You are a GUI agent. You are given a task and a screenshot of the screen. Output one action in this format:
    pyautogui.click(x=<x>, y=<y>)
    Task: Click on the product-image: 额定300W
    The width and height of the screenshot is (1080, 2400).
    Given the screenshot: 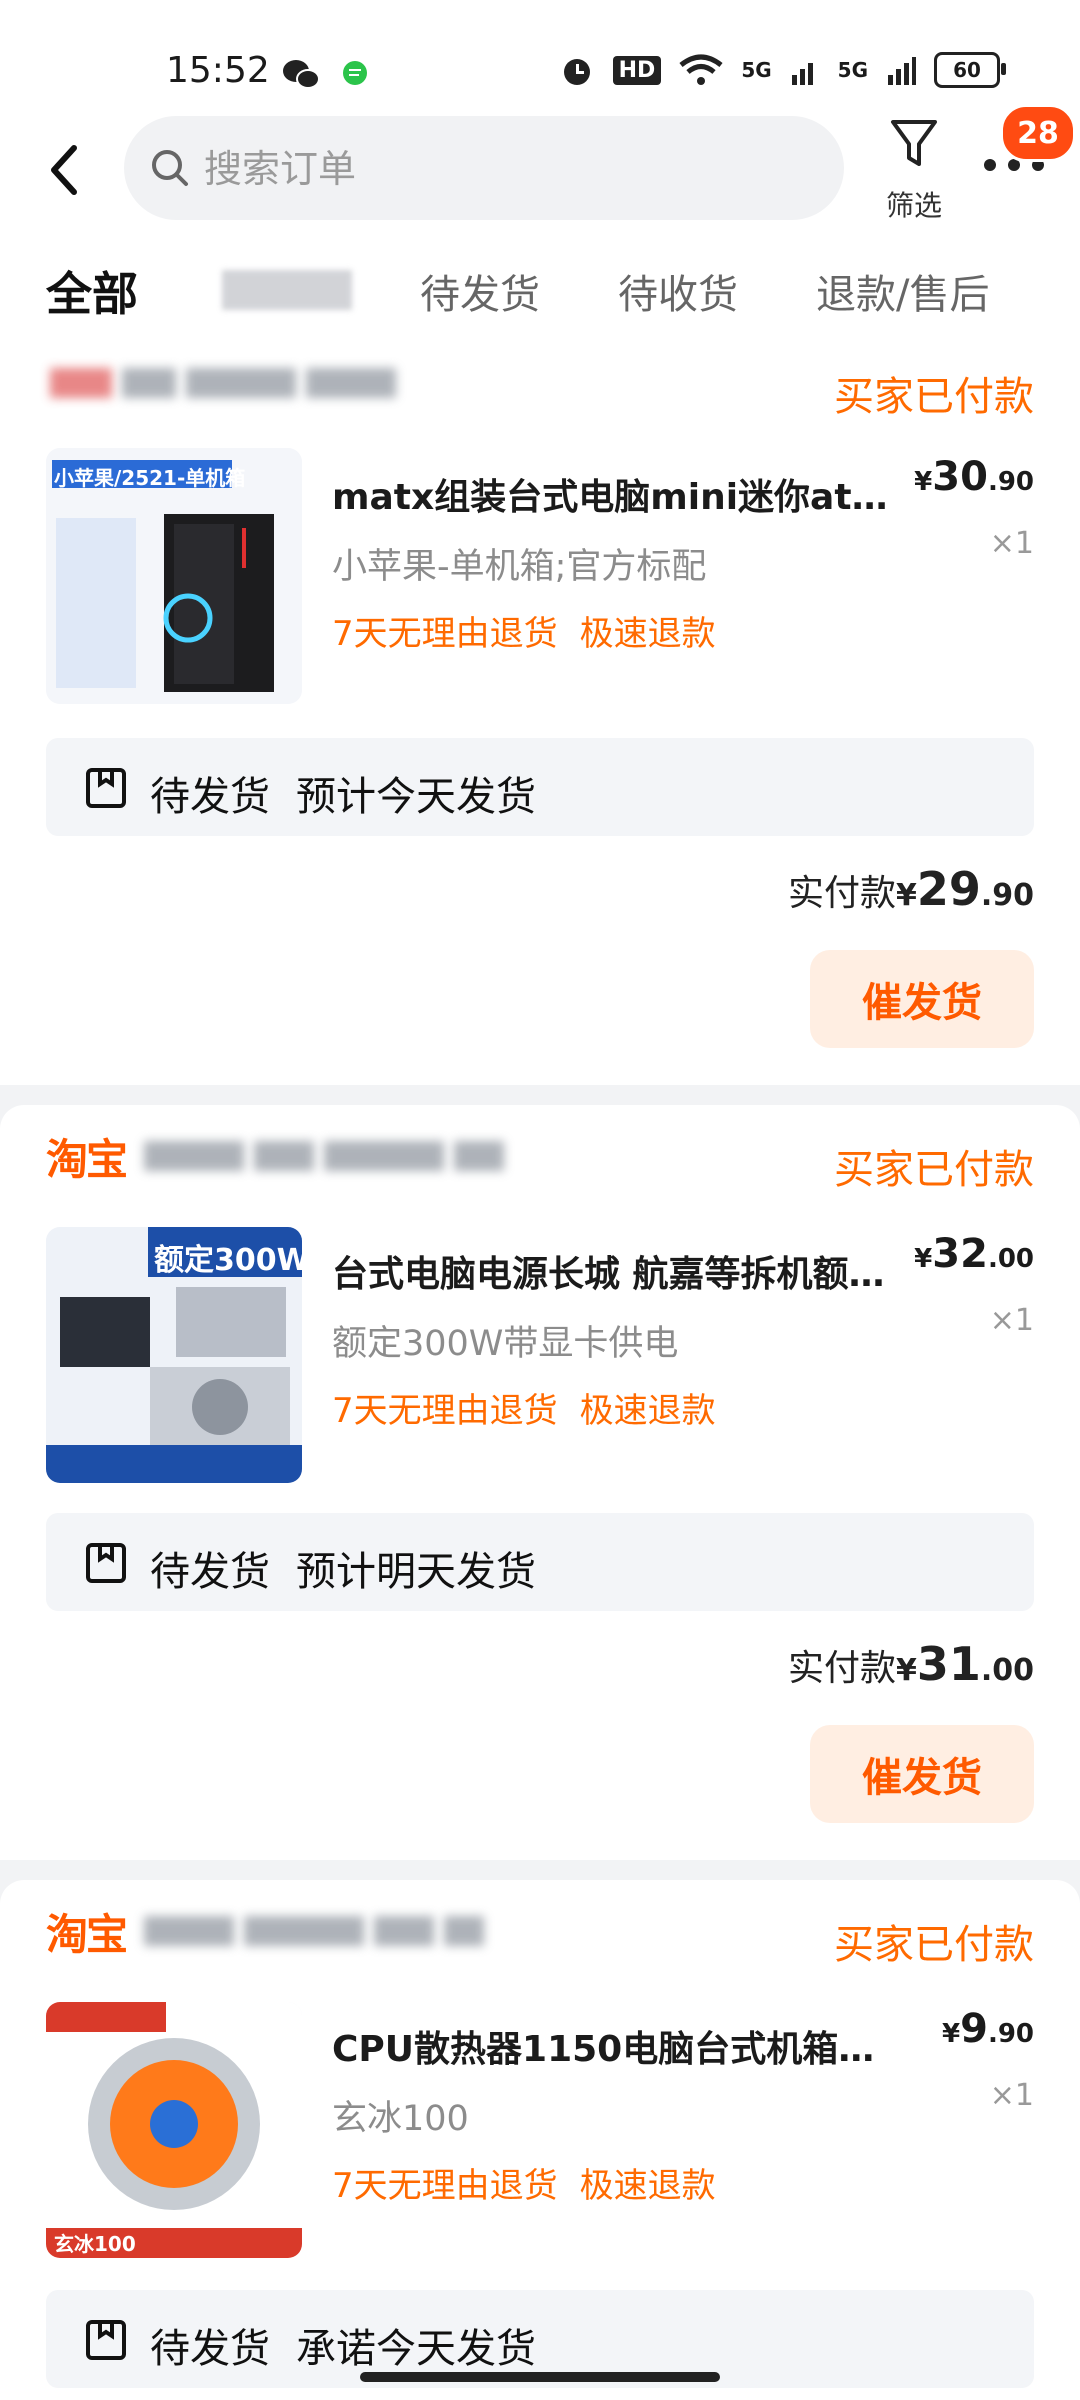 What is the action you would take?
    pyautogui.click(x=174, y=1355)
    